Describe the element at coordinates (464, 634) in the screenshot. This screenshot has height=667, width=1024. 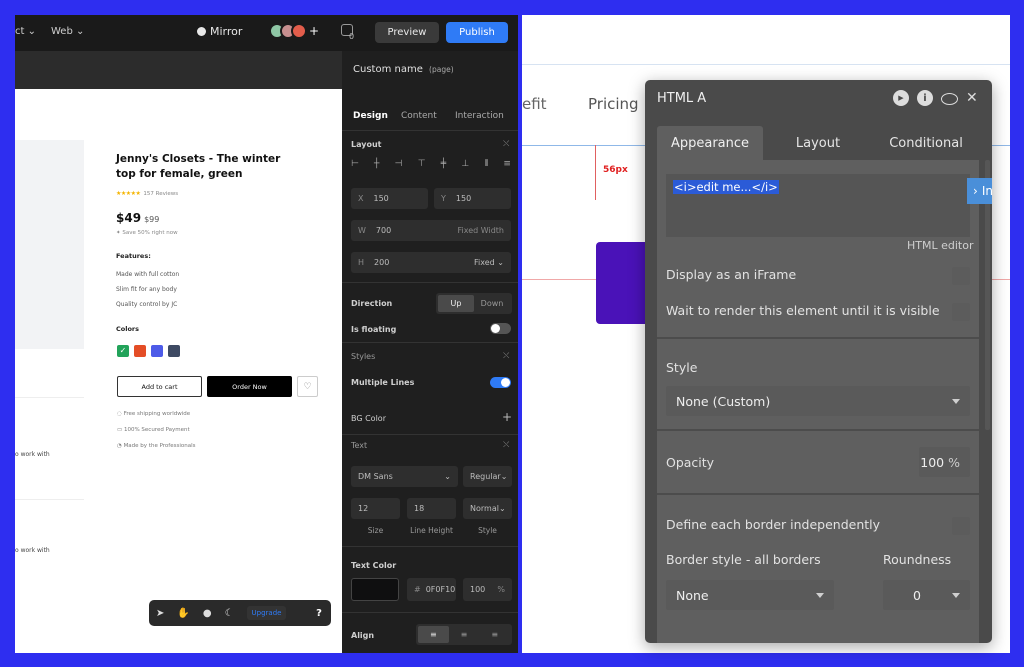
I see `align-text-center-icon: ≡` at that location.